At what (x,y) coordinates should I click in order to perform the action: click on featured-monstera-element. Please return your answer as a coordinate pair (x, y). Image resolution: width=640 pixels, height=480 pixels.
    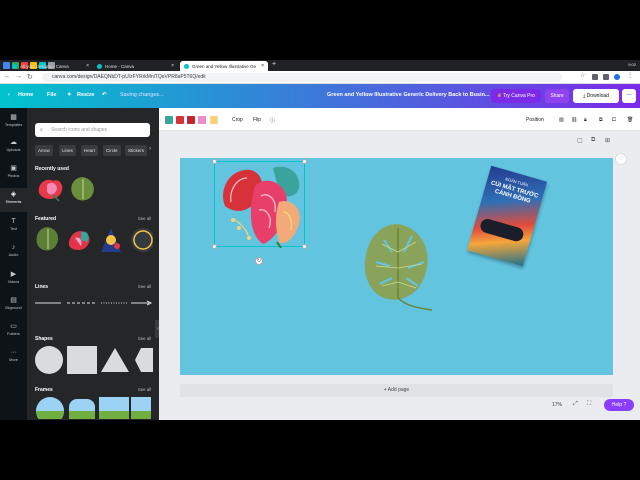
    Looking at the image, I should click on (48, 239).